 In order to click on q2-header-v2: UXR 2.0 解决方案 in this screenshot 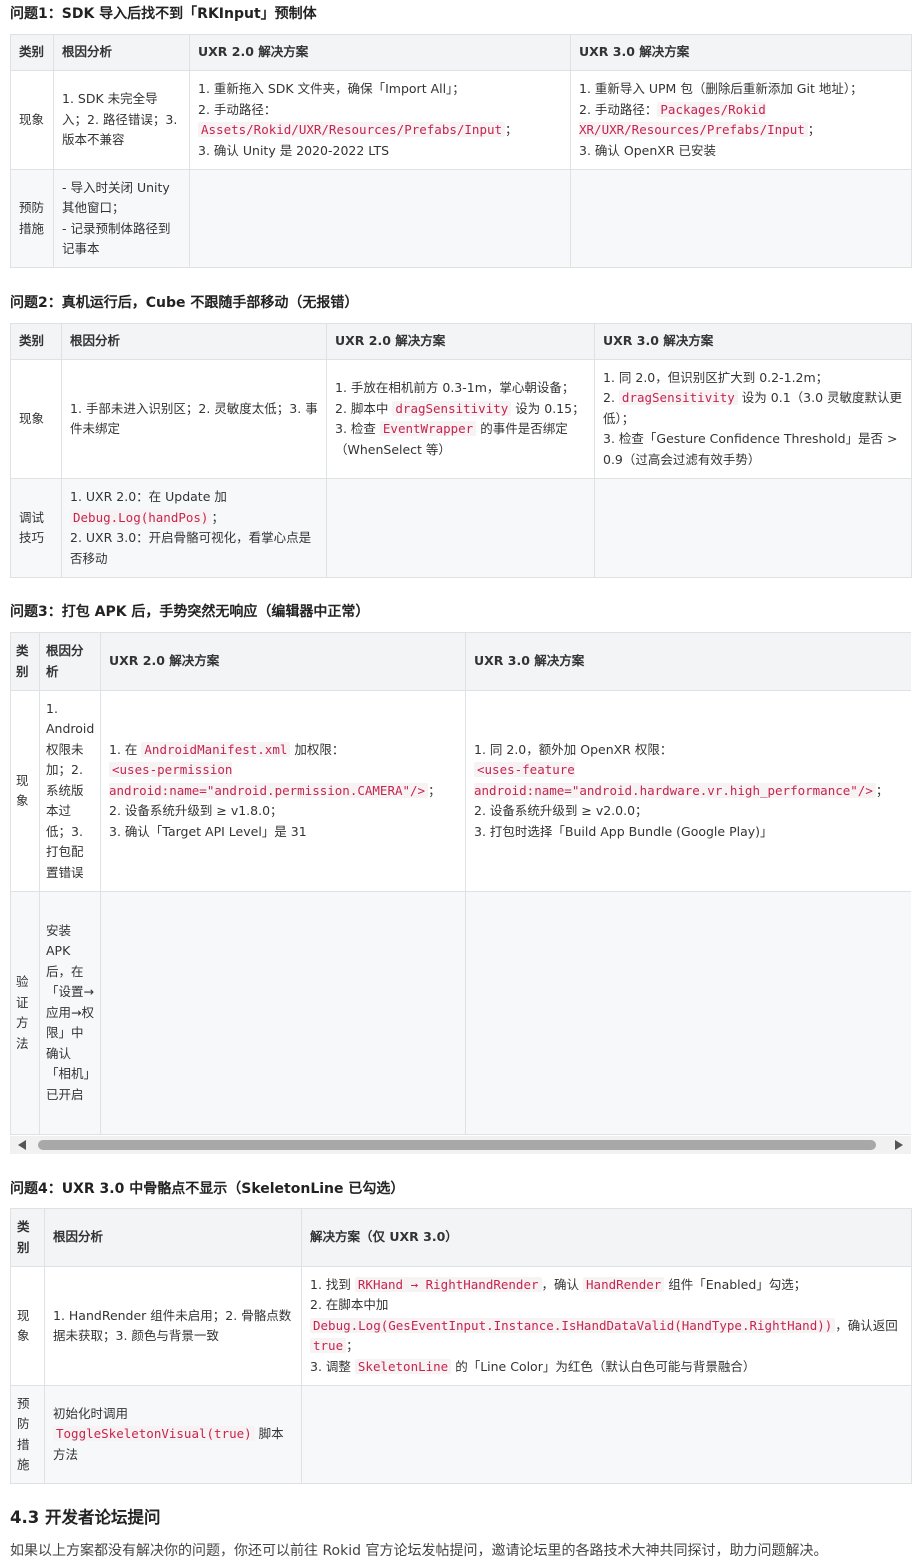, I will do `click(460, 341)`.